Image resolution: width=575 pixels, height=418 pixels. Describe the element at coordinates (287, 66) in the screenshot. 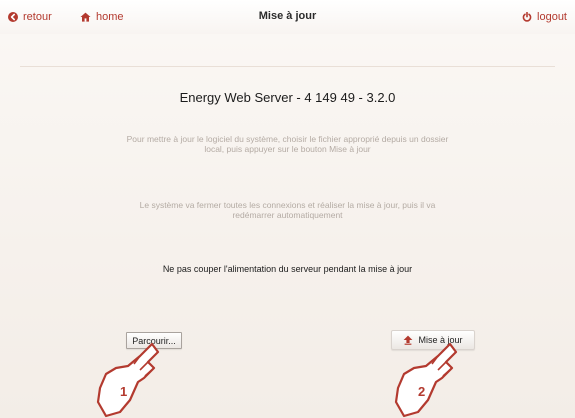

I see `divider` at that location.